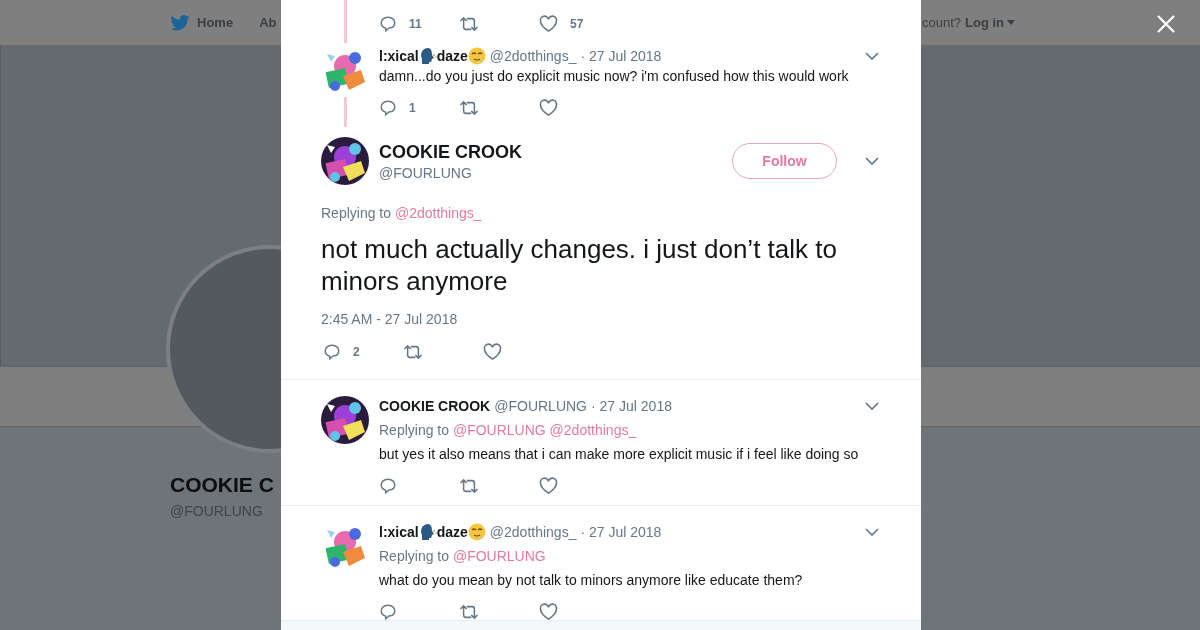  What do you see at coordinates (1011, 22) in the screenshot?
I see `caret-icon` at bounding box center [1011, 22].